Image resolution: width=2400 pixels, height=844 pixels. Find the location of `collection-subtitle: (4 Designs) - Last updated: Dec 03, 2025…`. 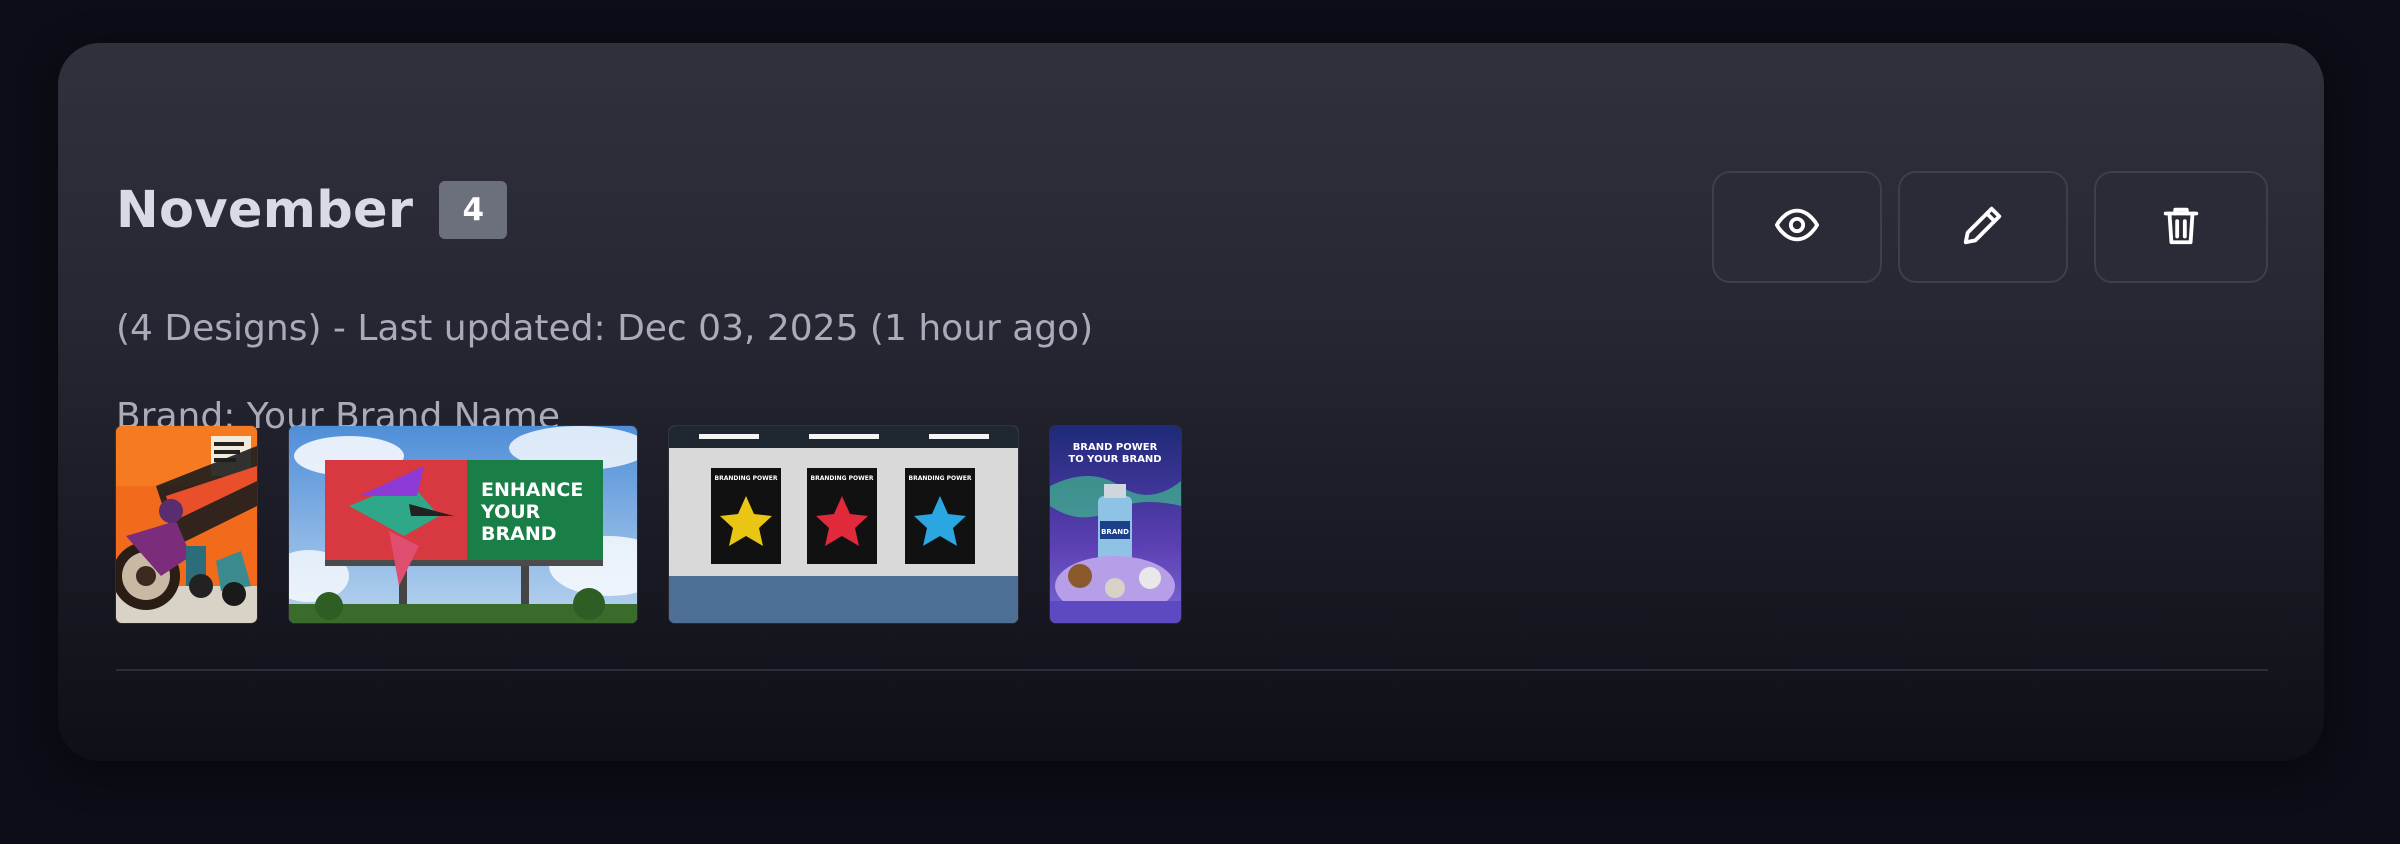

collection-subtitle: (4 Designs) - Last updated: Dec 03, 2025… is located at coordinates (605, 328).